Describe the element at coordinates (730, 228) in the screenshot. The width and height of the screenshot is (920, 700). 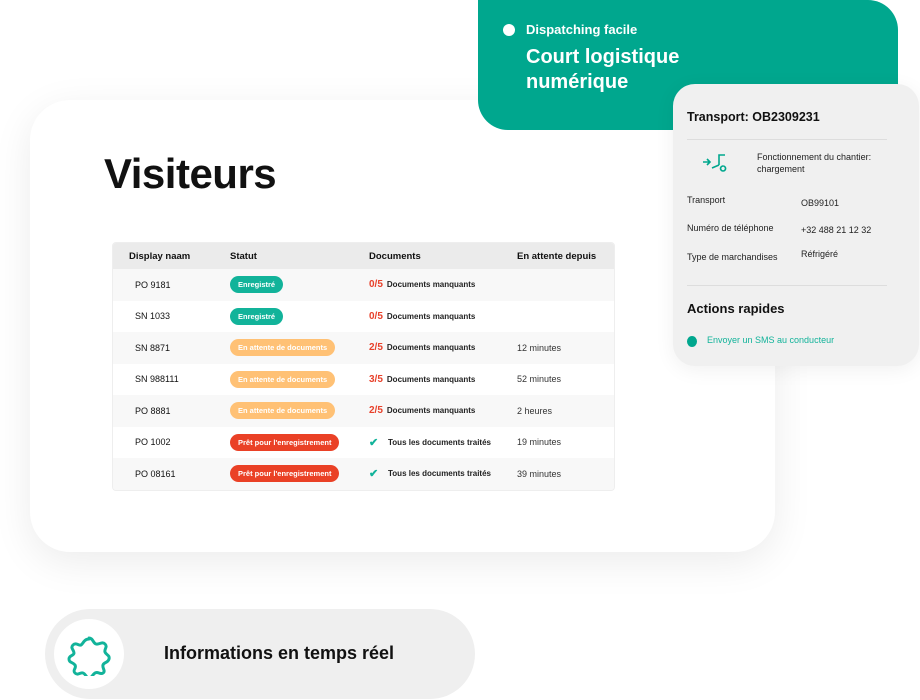
I see `field-label: Numéro de téléphone` at that location.